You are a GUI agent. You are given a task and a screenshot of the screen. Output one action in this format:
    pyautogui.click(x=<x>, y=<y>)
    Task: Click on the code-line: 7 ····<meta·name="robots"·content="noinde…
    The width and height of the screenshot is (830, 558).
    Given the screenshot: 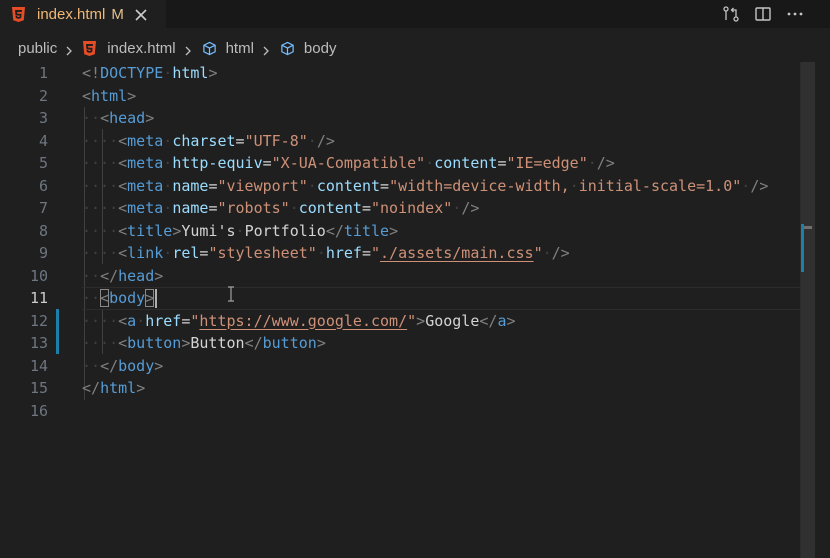 What is the action you would take?
    pyautogui.click(x=400, y=208)
    